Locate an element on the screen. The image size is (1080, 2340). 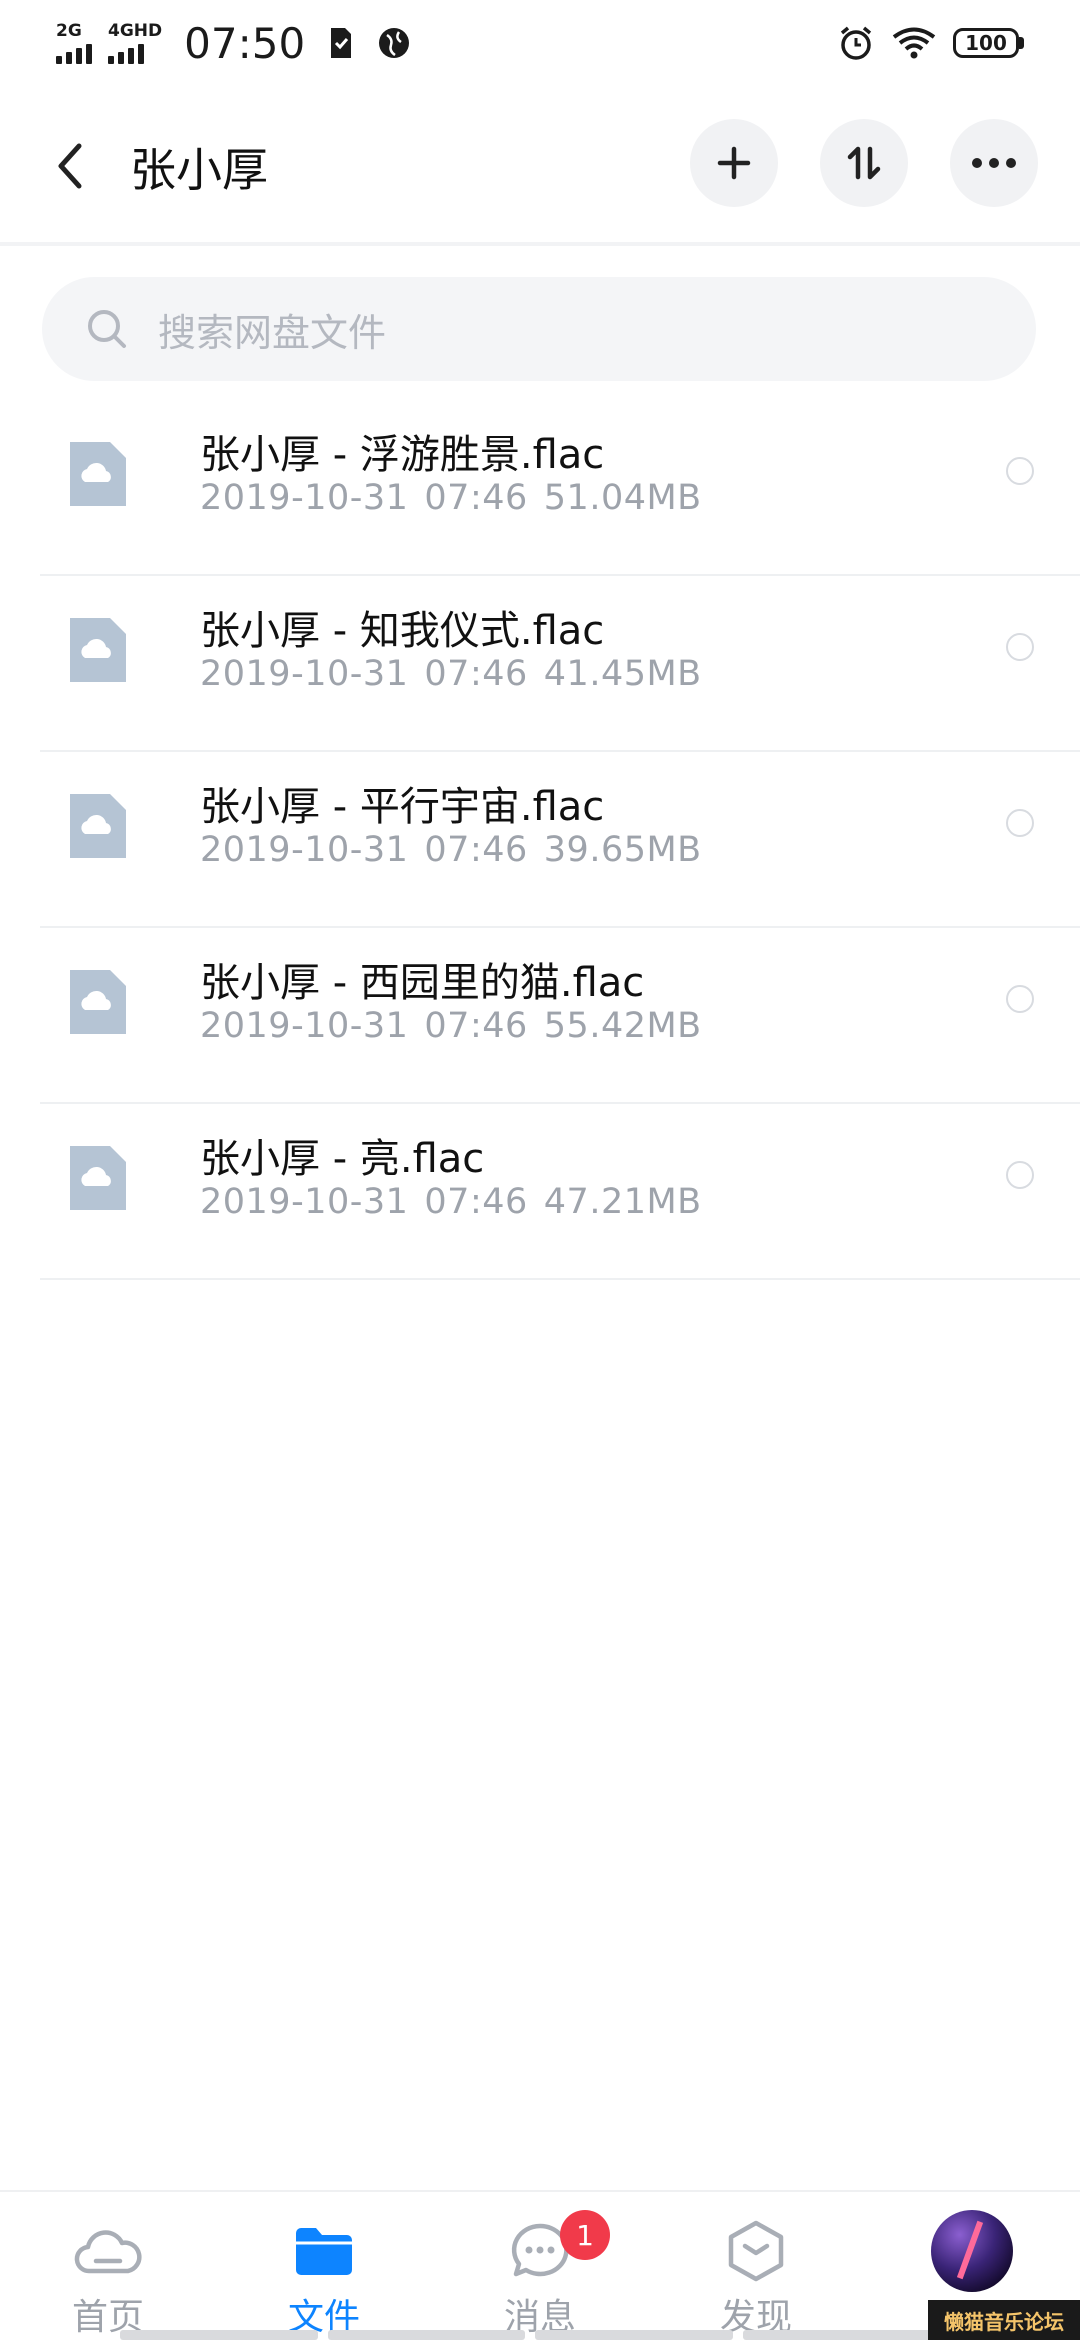
file-row: 张小厚 - 西园里的猫.flac 2019-10-31 07:46 55.42MB is located at coordinates (560, 1016).